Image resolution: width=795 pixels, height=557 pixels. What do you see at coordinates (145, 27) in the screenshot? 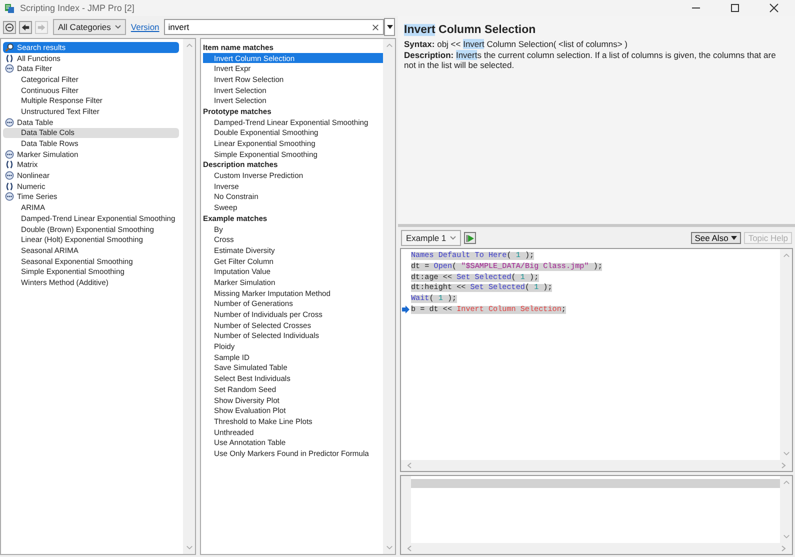
I see `version-link: Version` at bounding box center [145, 27].